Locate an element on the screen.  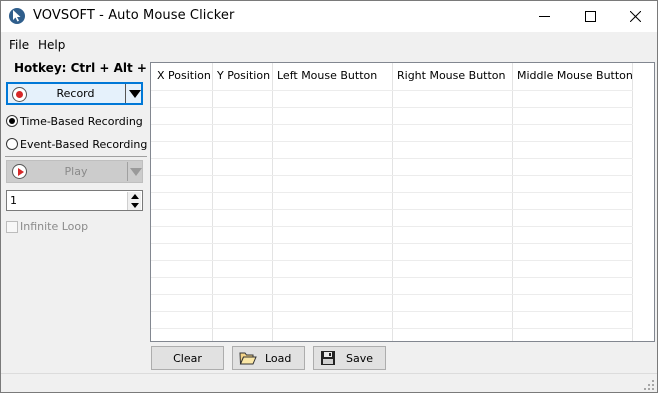
status-bar is located at coordinates (329, 382).